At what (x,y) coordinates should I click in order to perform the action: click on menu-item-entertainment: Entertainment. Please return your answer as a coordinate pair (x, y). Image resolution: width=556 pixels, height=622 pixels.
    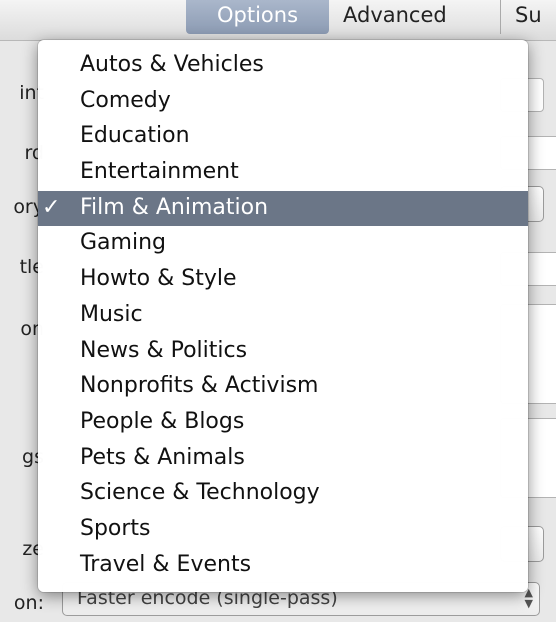
    Looking at the image, I should click on (283, 173).